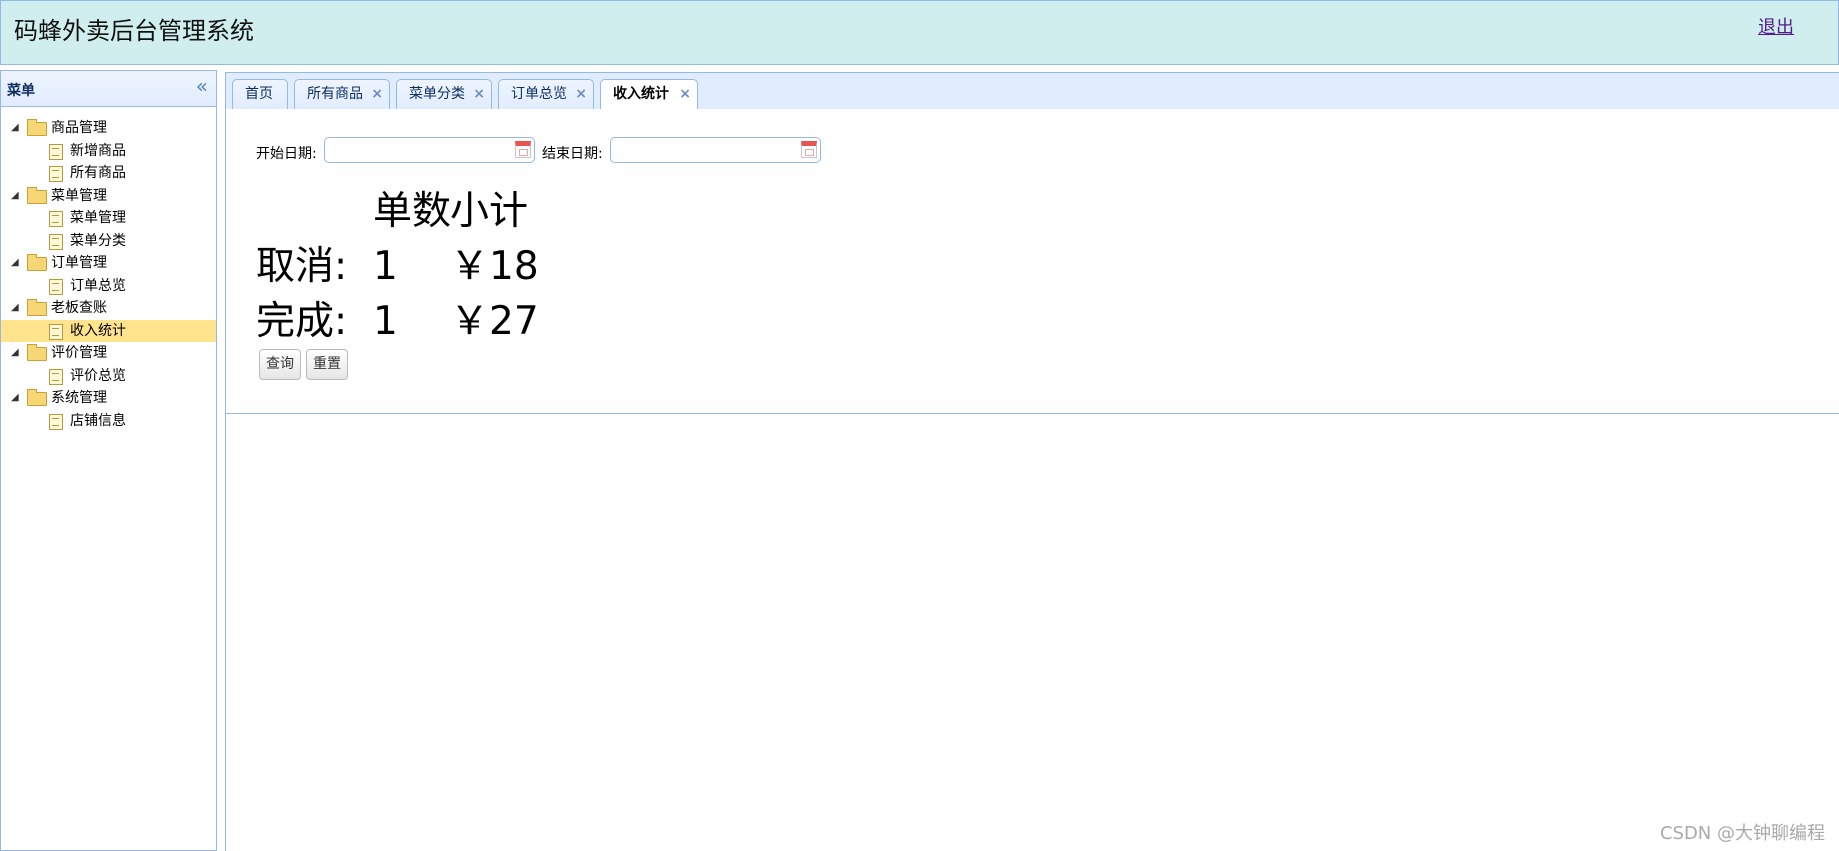  Describe the element at coordinates (572, 154) in the screenshot. I see `end-date-label: 结束日期:` at that location.